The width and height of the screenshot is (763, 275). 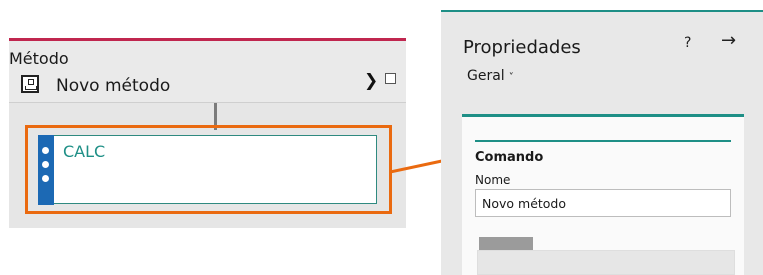 What do you see at coordinates (46, 170) in the screenshot?
I see `drag-handle-icon` at bounding box center [46, 170].